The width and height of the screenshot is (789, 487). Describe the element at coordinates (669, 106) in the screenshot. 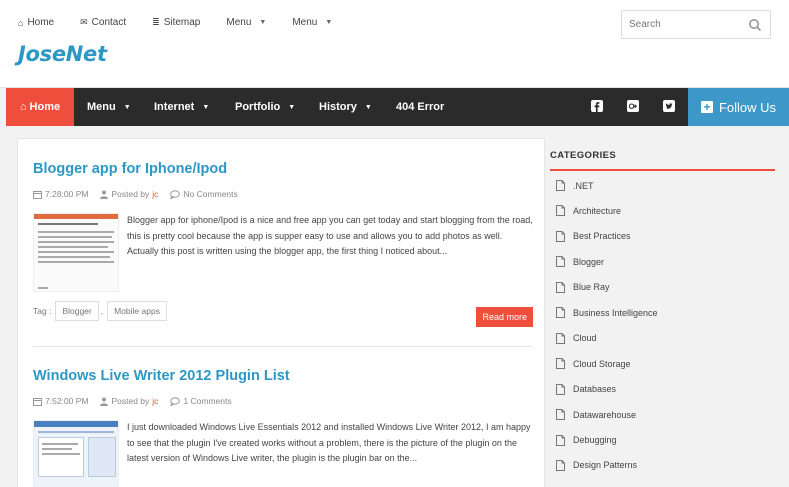

I see `twitter-icon` at that location.